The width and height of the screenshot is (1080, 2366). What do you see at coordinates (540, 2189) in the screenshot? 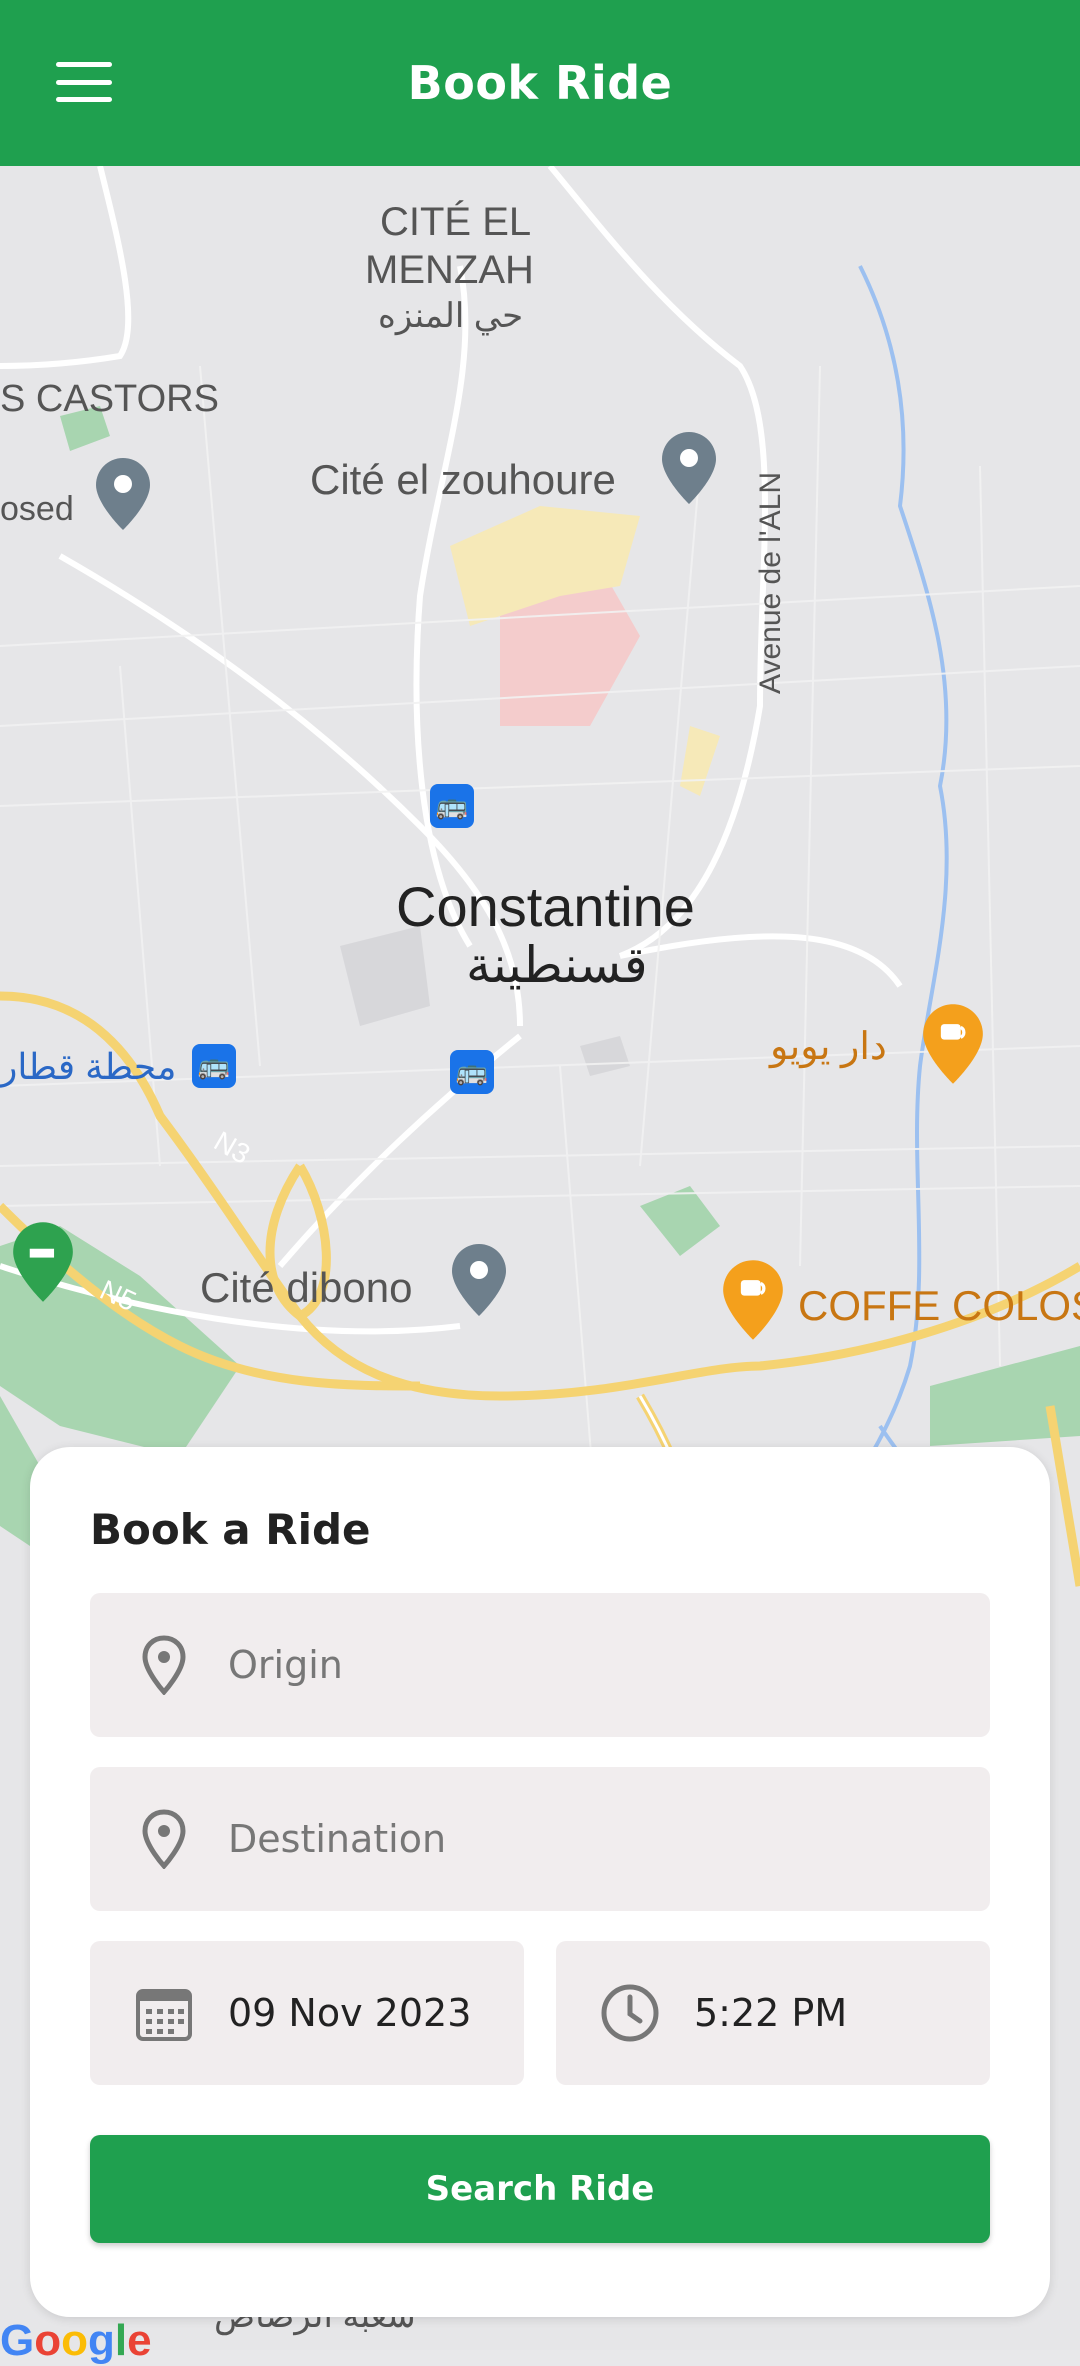
I see `search-ride-button: Search Ride` at bounding box center [540, 2189].